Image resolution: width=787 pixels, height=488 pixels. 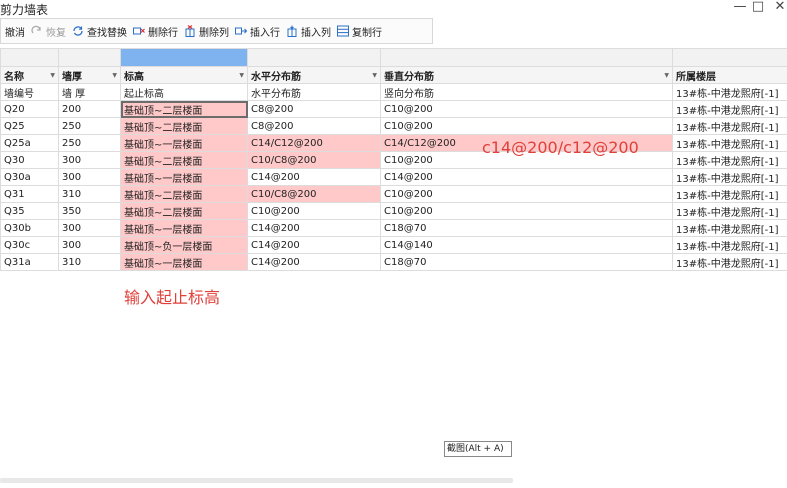 I want to click on column-selector-selected, so click(x=184, y=57).